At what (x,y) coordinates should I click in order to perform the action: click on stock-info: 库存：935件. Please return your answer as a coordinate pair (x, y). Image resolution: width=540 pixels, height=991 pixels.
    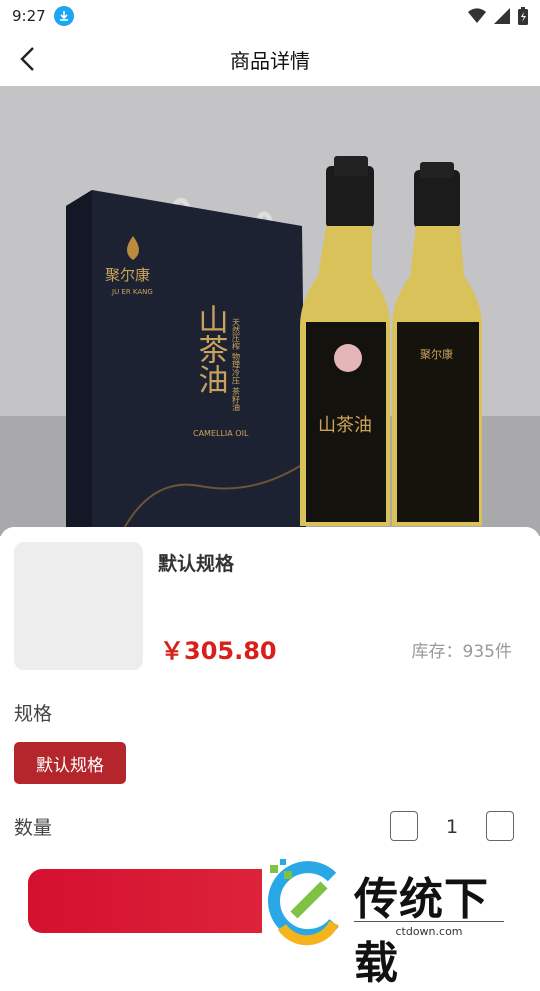
    Looking at the image, I should click on (462, 649).